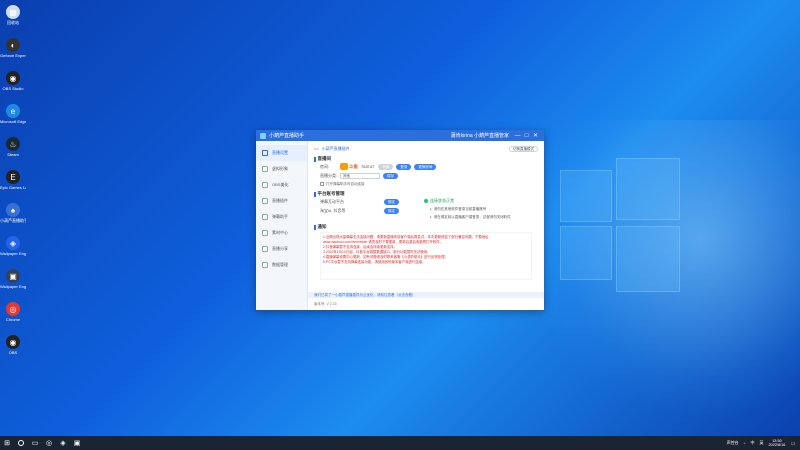  I want to click on sidebar-item-label: OBS美化, so click(280, 184).